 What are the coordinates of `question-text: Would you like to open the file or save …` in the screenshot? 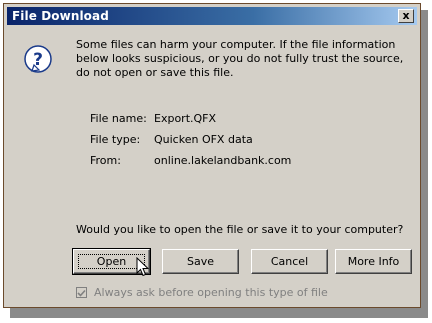 It's located at (240, 229).